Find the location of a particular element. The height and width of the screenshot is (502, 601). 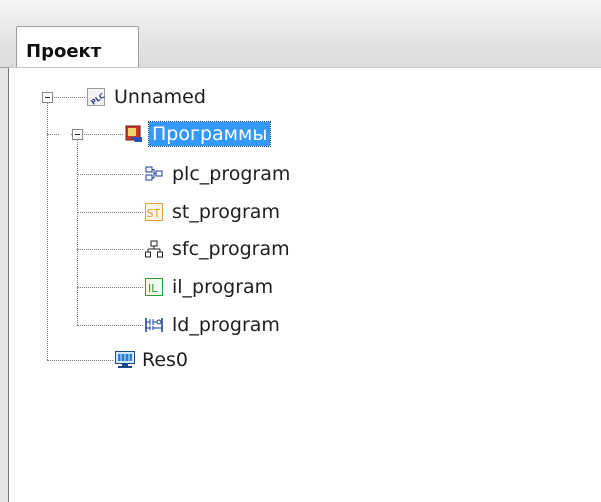

ld-program-icon is located at coordinates (154, 325).